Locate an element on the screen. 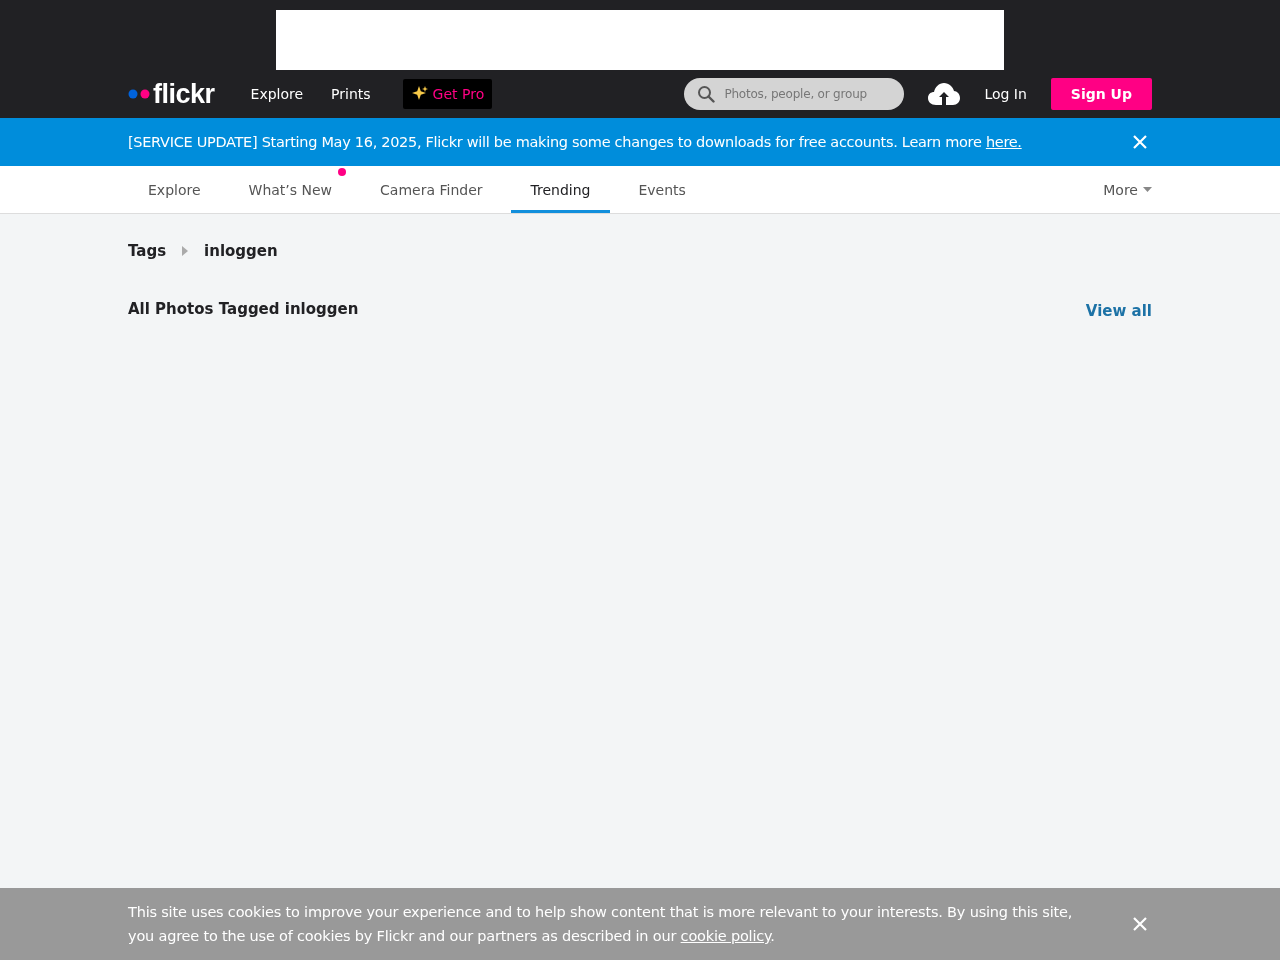 The height and width of the screenshot is (960, 1280). nav-tab: Trending is located at coordinates (560, 189).